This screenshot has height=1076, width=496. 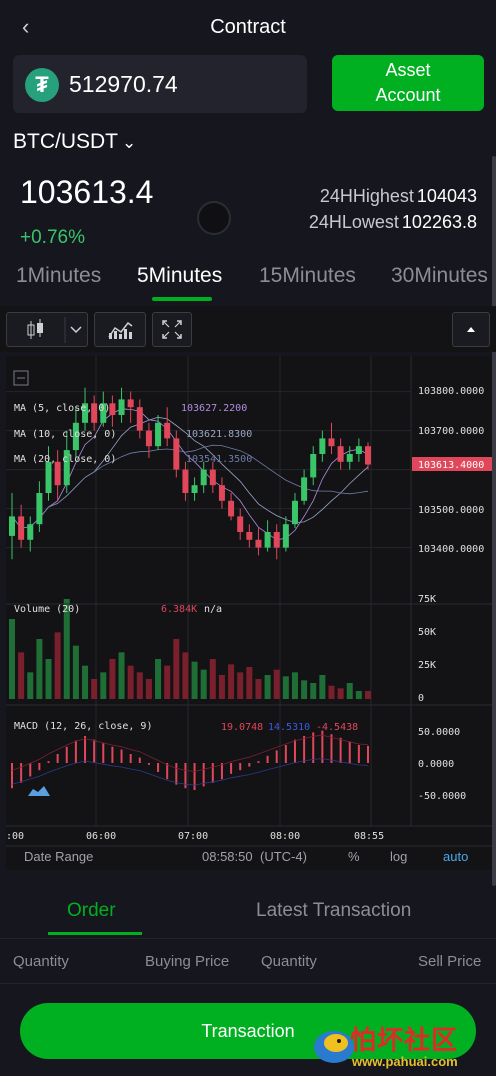 I want to click on time-axis: :00 06:00 07:00 08:00 08:55, so click(x=195, y=836).